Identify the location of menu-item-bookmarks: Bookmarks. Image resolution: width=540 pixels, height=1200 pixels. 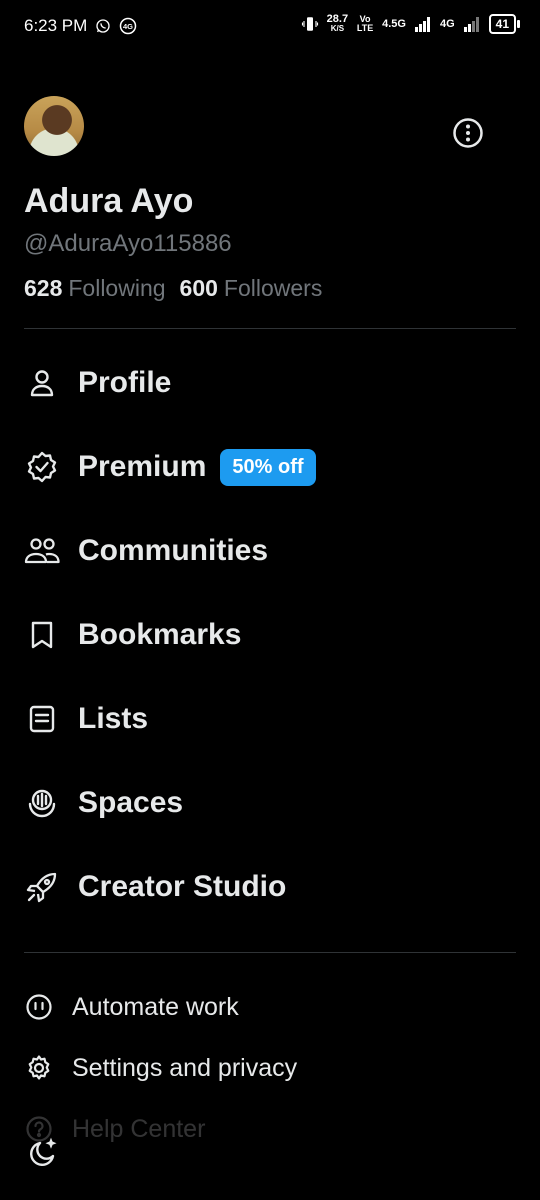
(132, 635).